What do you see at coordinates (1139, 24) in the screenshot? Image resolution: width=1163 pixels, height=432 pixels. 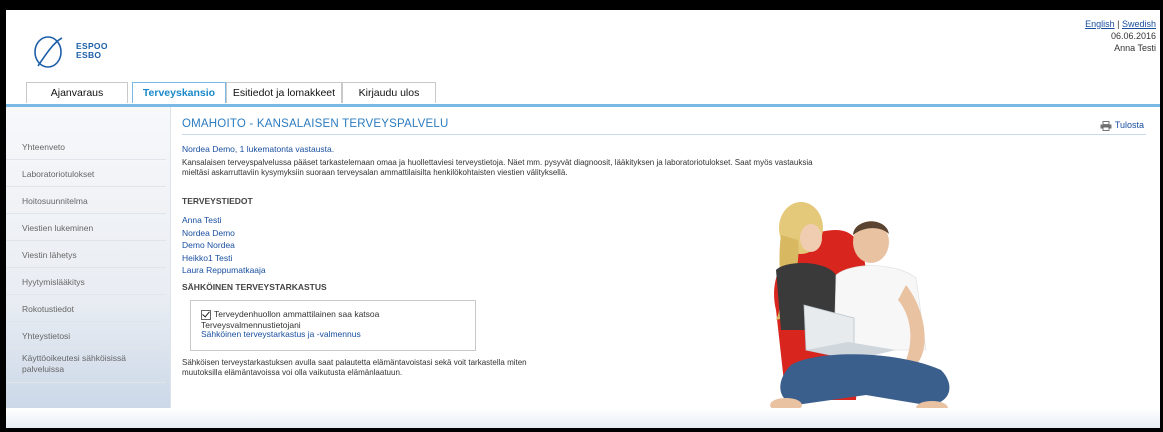 I see `lang-swedish-link: Swedish` at bounding box center [1139, 24].